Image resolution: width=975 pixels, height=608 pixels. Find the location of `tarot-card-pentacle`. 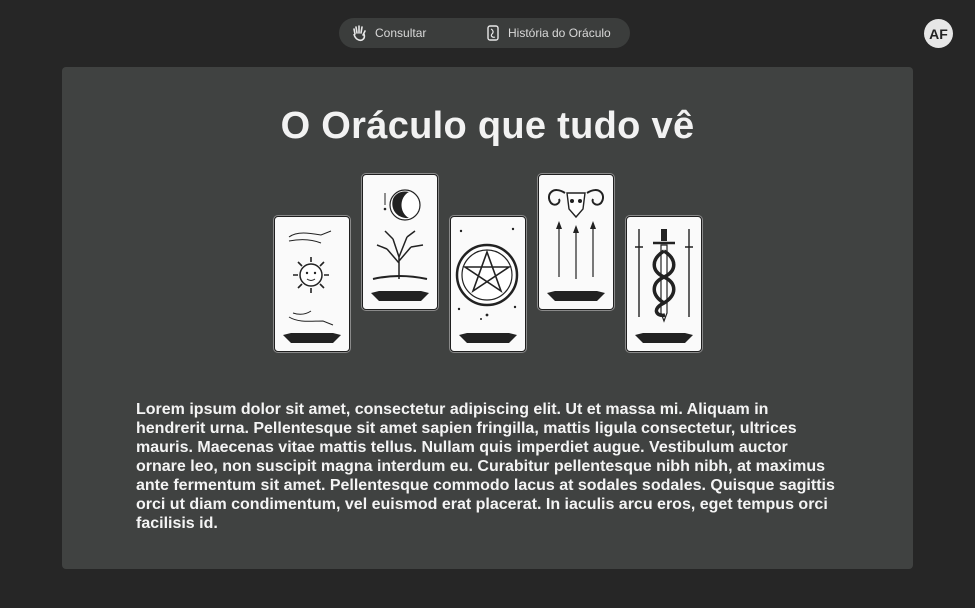

tarot-card-pentacle is located at coordinates (488, 284).